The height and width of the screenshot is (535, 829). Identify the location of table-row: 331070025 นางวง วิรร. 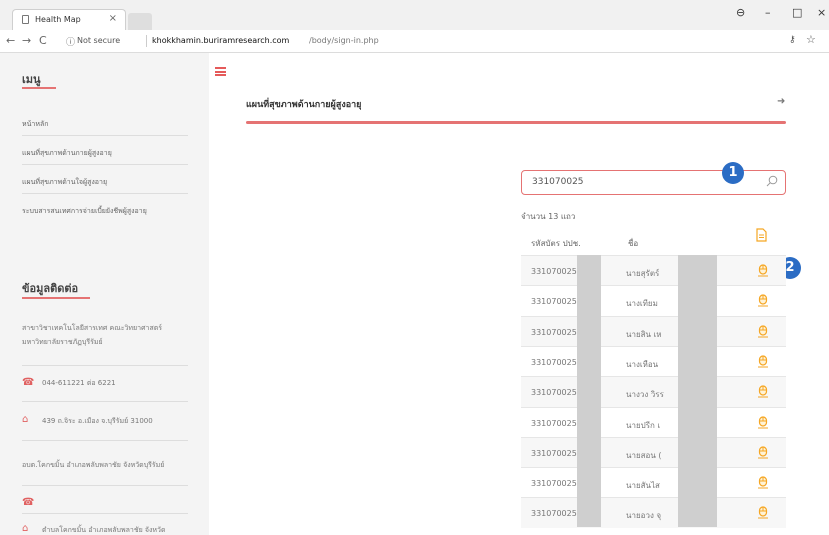
(653, 392).